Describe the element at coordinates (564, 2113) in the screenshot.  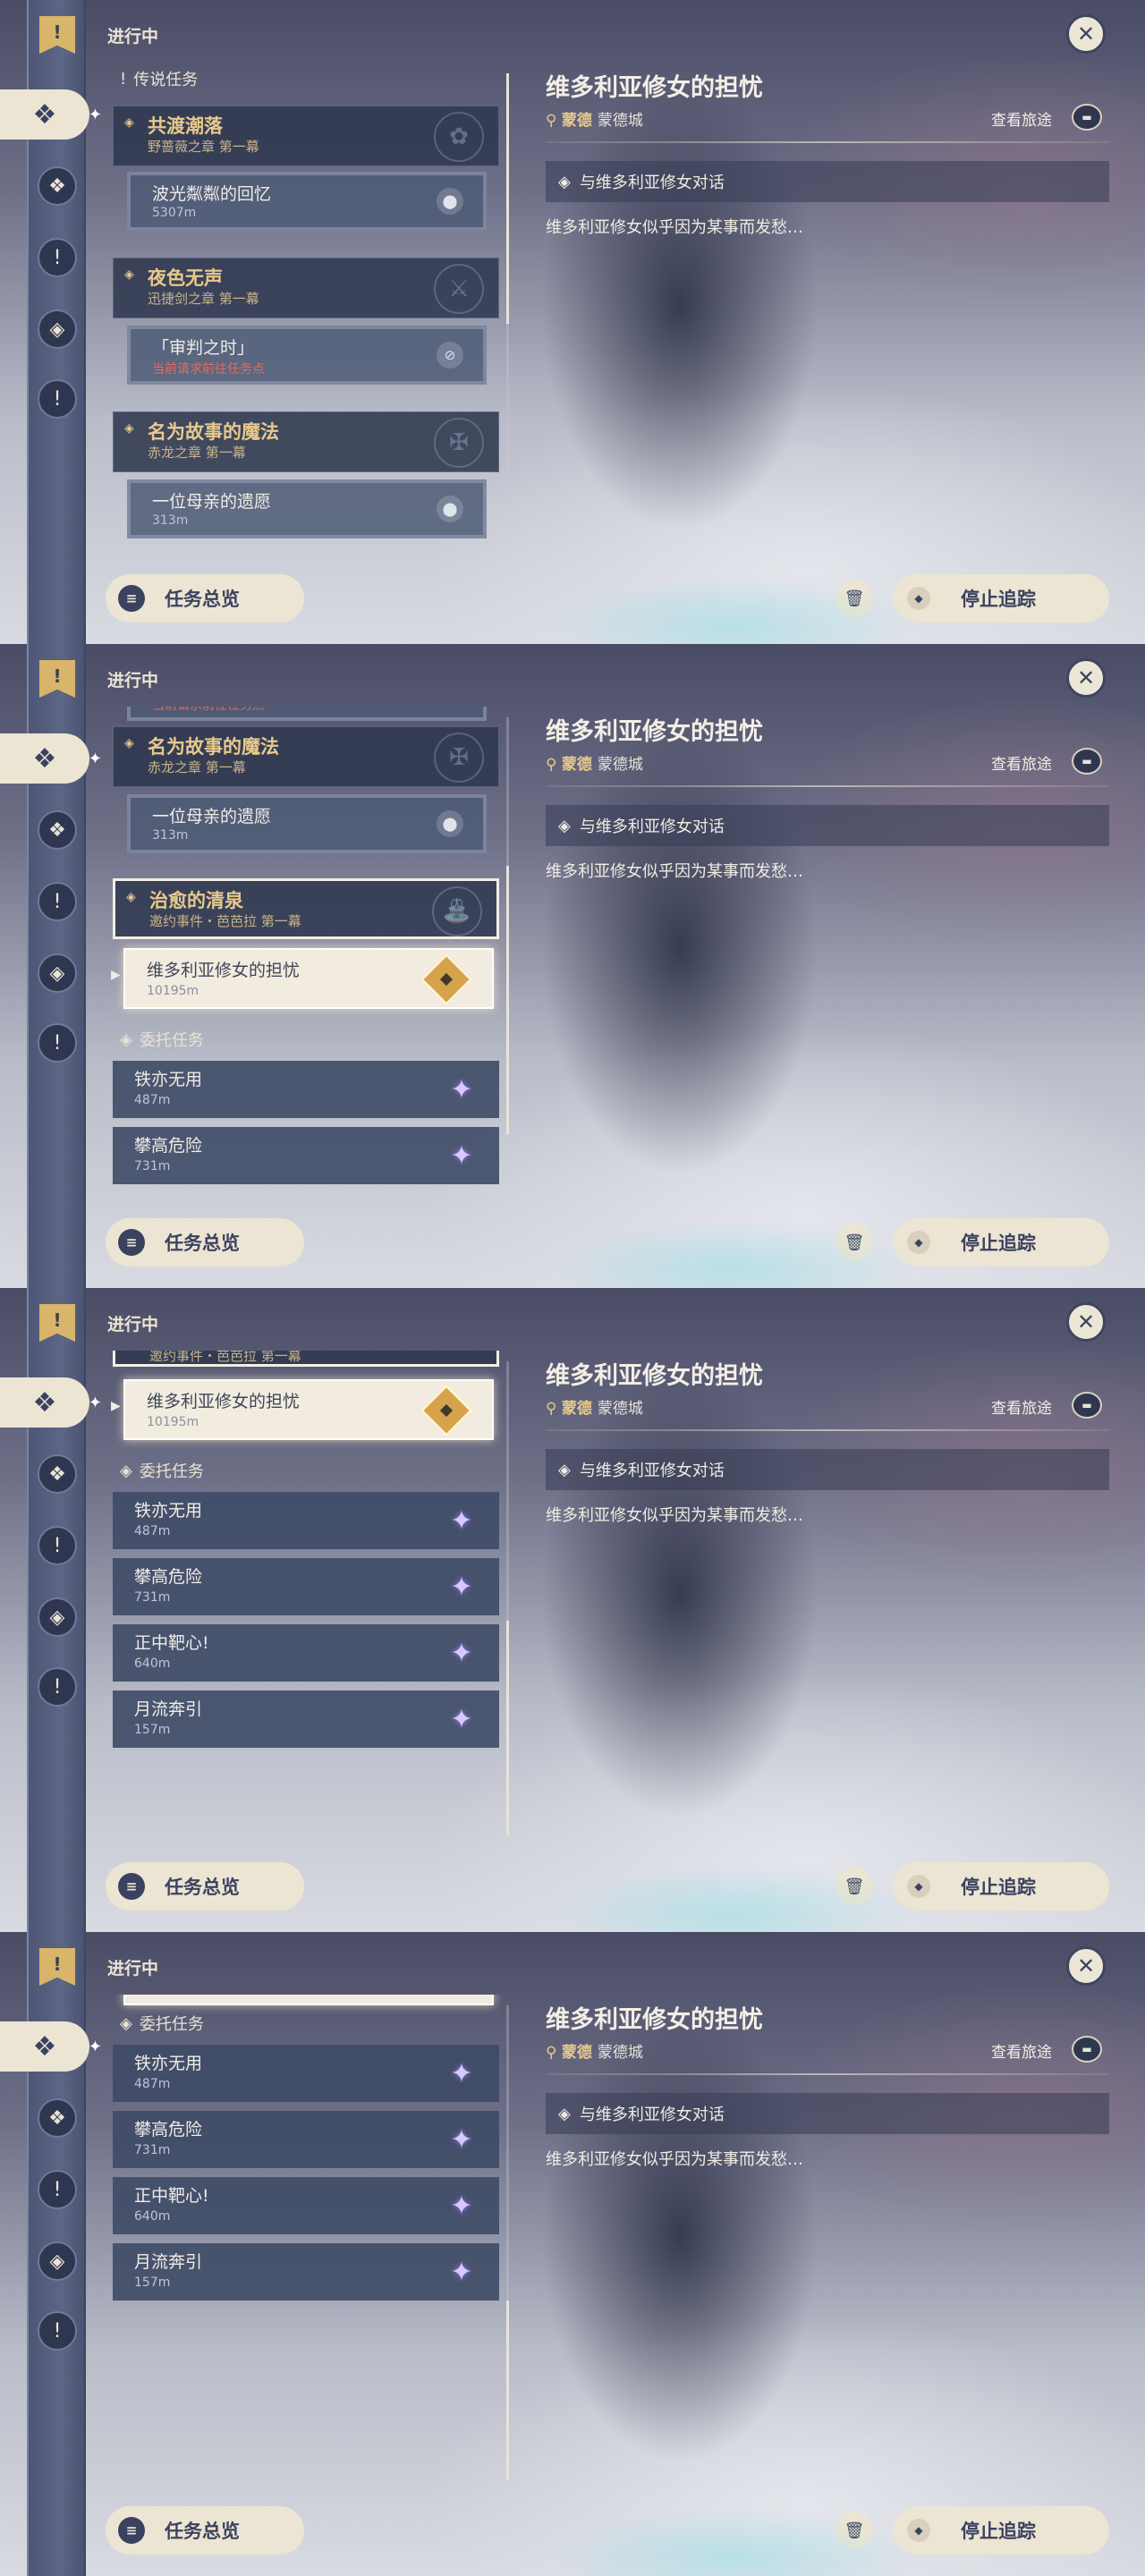
I see `diamond-icon: ◈` at that location.